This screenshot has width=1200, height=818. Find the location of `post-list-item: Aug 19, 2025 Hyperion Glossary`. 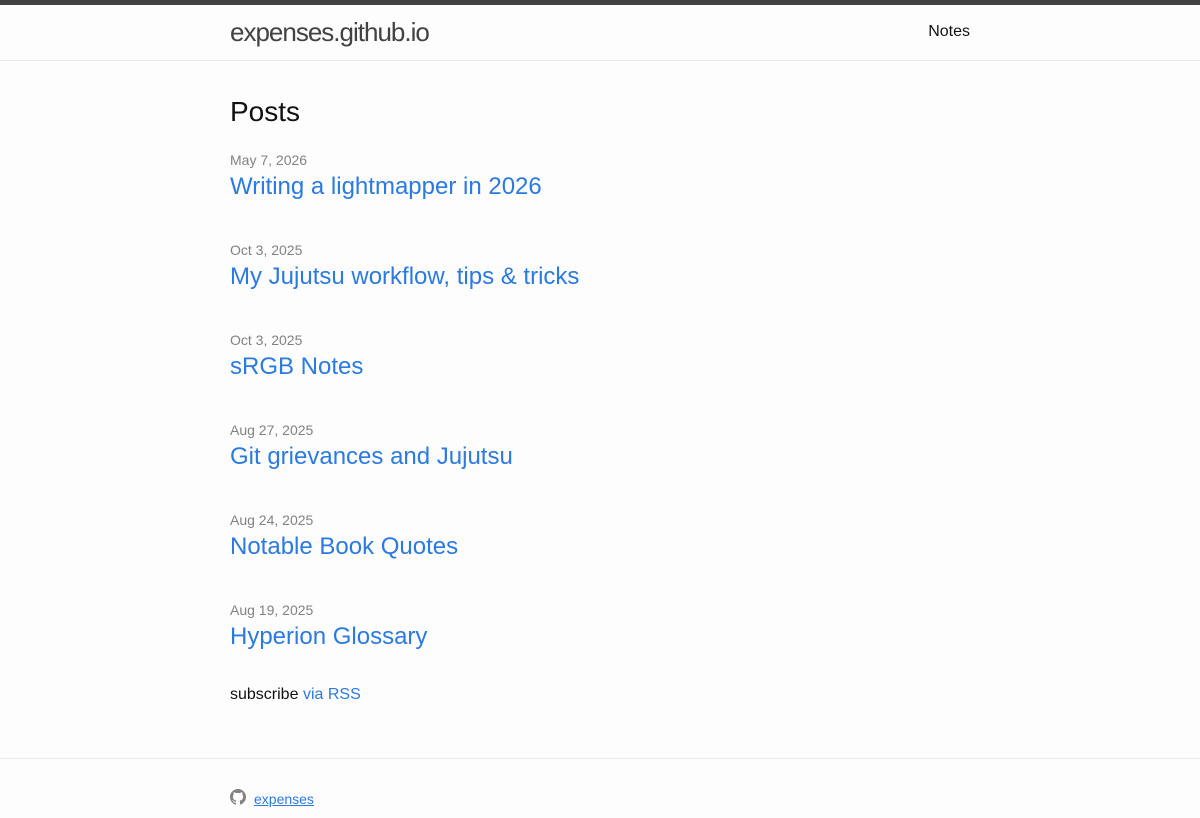

post-list-item: Aug 19, 2025 Hyperion Glossary is located at coordinates (600, 627).